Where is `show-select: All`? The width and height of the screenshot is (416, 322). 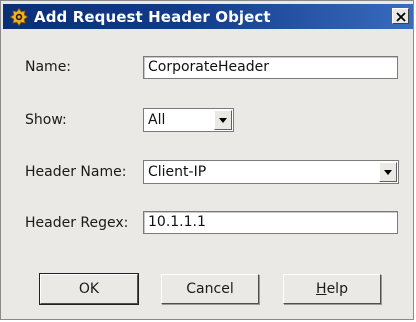
show-select: All is located at coordinates (188, 120).